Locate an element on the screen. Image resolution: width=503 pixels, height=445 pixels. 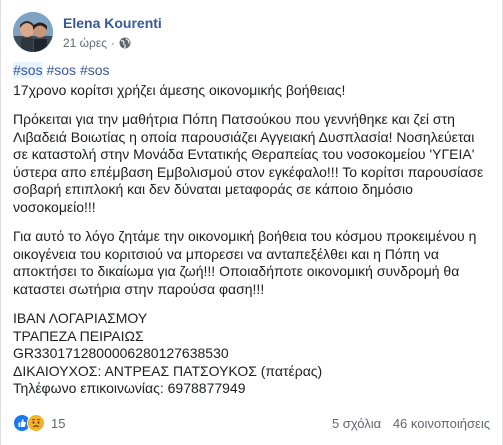
bank-line: ΙΒΑΝ ΛΟΓΑΡΙΑΣΜΟΥ is located at coordinates (80, 318).